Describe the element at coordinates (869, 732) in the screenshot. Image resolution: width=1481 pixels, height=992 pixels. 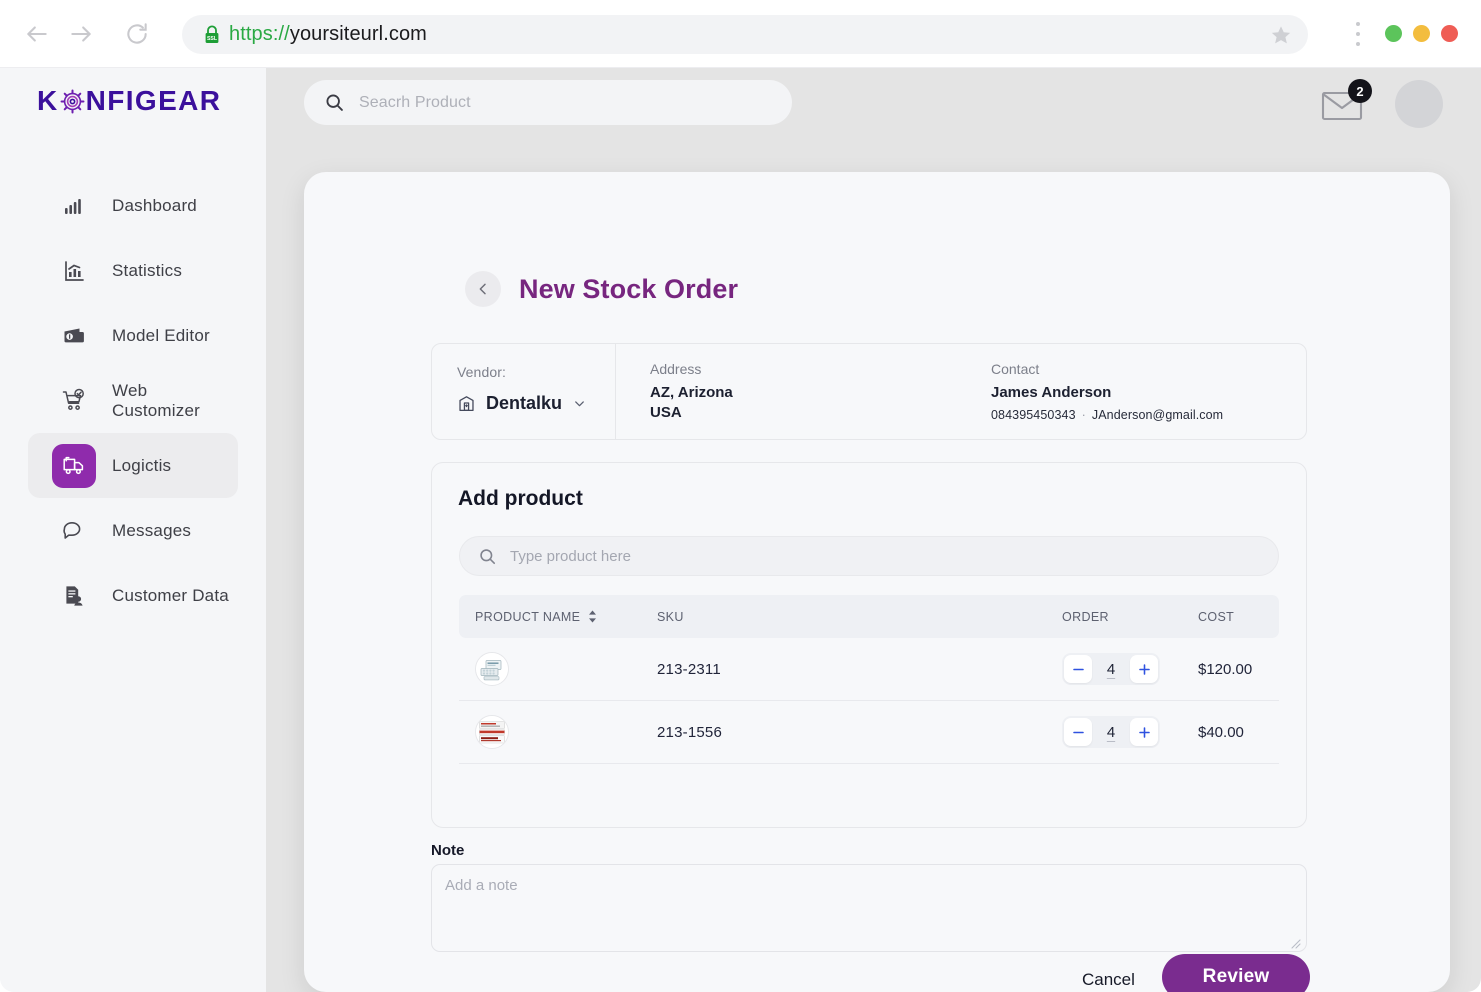
I see `table-row: 213-1556 4 $40.00` at that location.